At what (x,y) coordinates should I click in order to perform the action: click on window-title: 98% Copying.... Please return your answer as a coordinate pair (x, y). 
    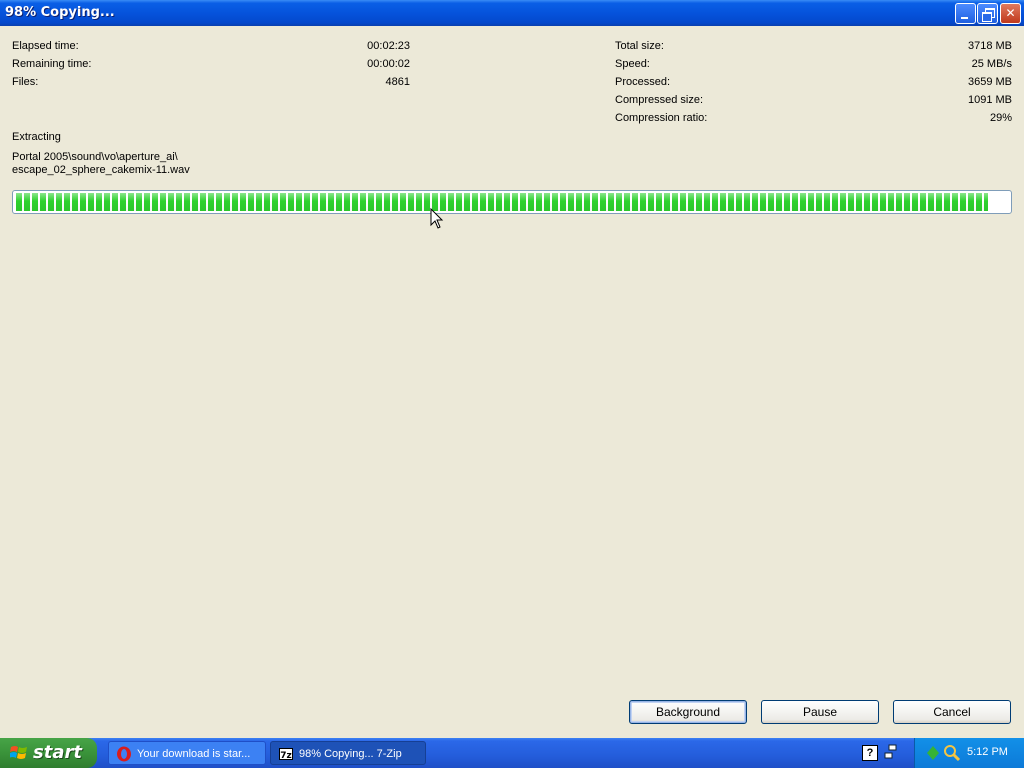
    Looking at the image, I should click on (60, 12).